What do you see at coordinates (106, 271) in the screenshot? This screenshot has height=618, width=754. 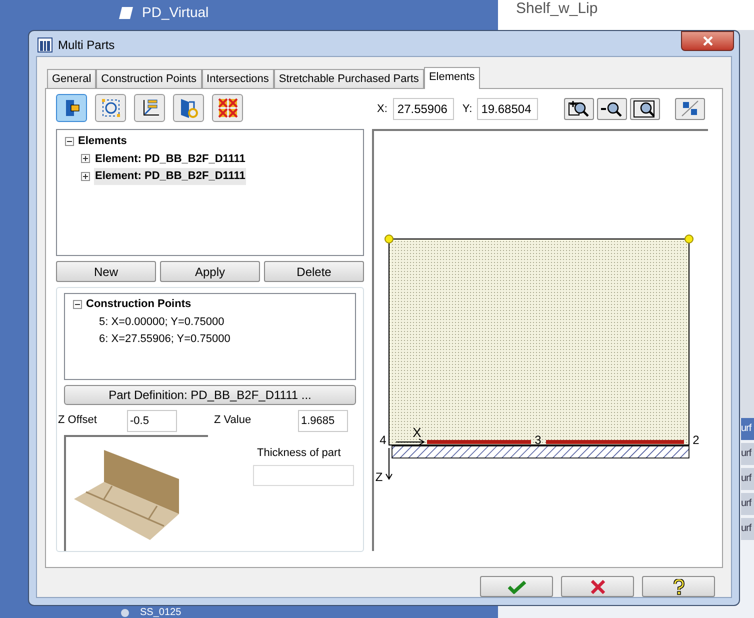 I see `action-button: New` at bounding box center [106, 271].